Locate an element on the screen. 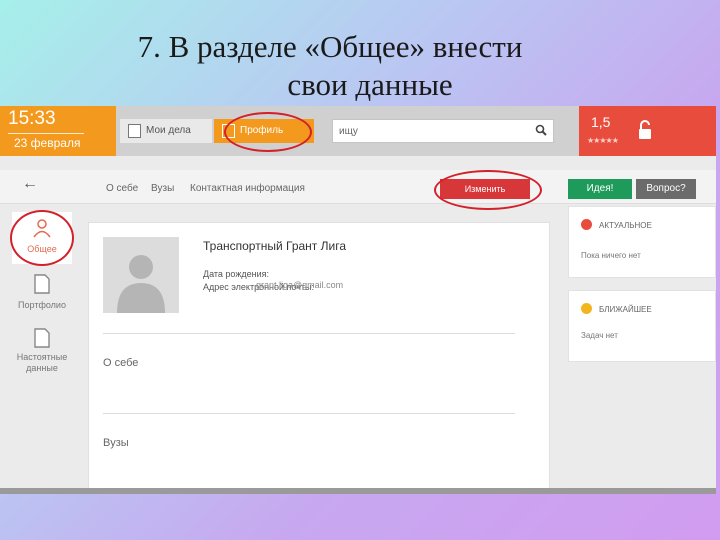 The image size is (720, 540). sidebar-item-label-line-1: Настоятные is located at coordinates (42, 357).